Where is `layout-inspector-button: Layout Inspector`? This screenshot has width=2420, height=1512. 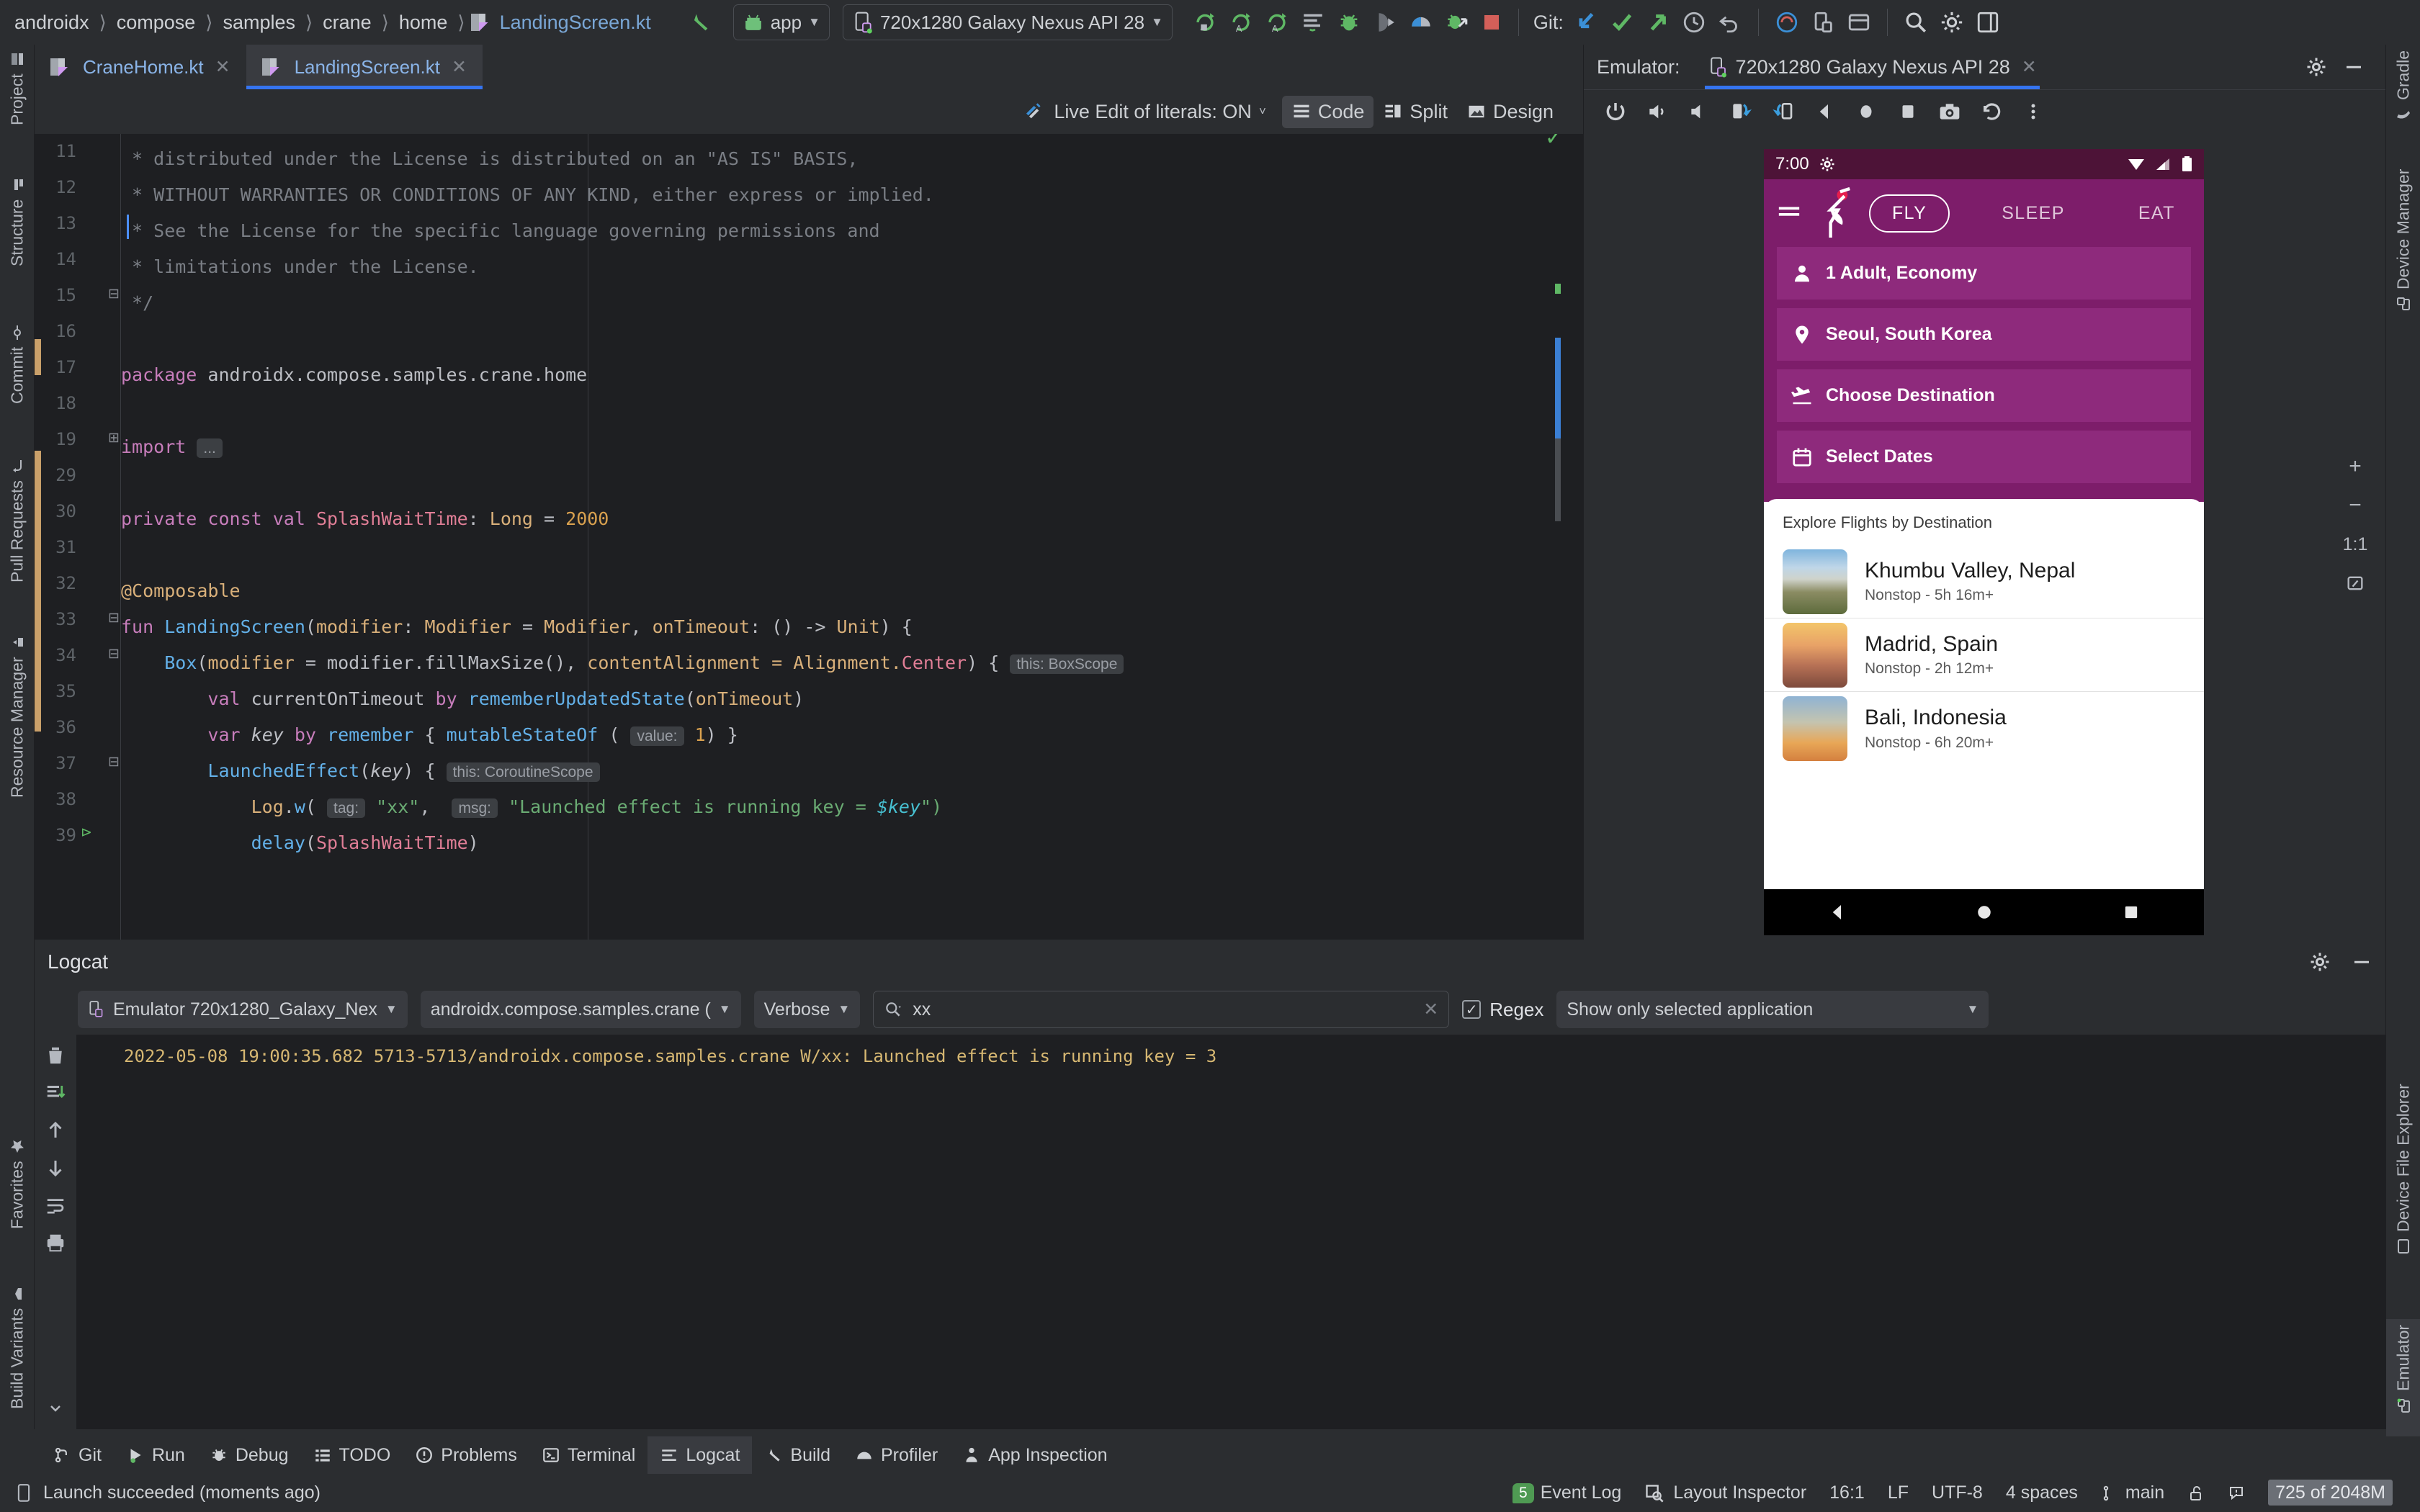 layout-inspector-button: Layout Inspector is located at coordinates (1725, 1492).